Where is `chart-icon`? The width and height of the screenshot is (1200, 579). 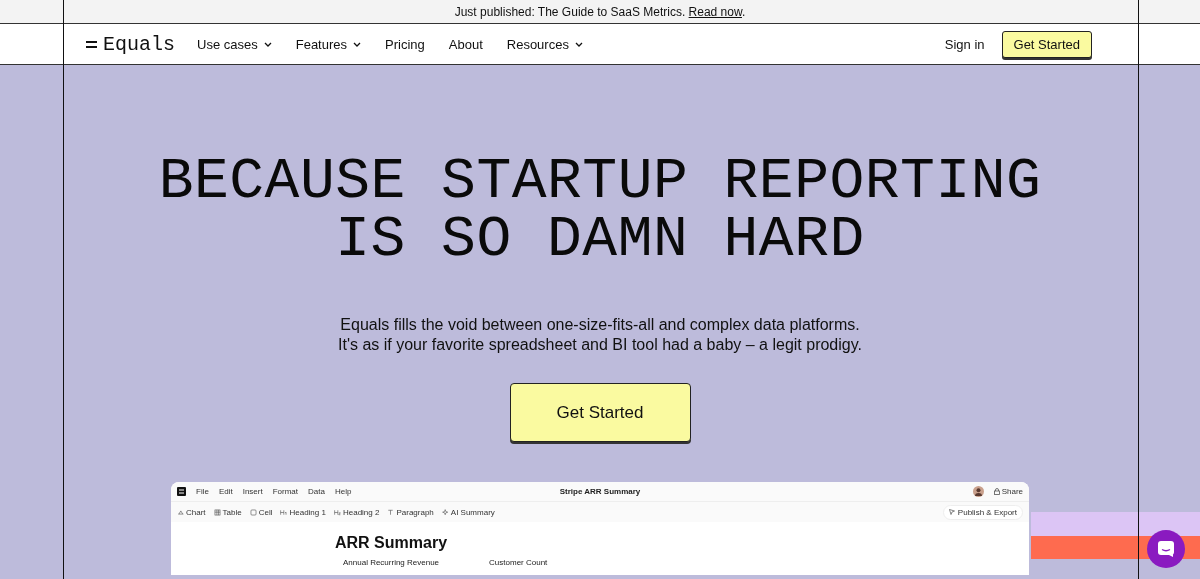
chart-icon is located at coordinates (180, 512).